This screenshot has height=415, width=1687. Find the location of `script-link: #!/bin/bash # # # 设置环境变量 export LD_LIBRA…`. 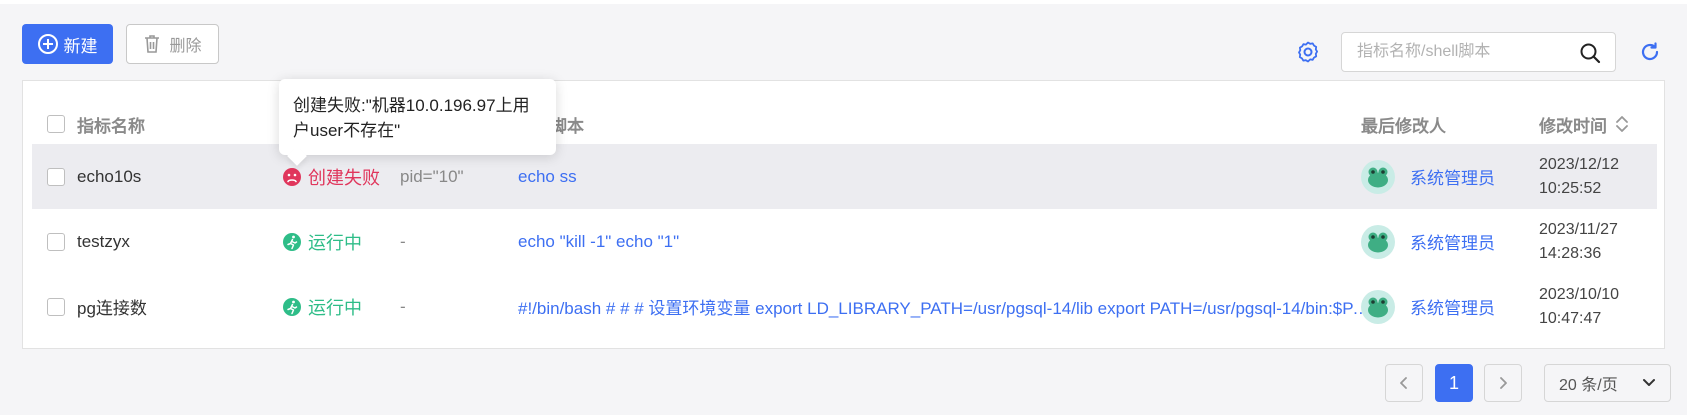

script-link: #!/bin/bash # # # 设置环境变量 export LD_LIBRA… is located at coordinates (948, 306).